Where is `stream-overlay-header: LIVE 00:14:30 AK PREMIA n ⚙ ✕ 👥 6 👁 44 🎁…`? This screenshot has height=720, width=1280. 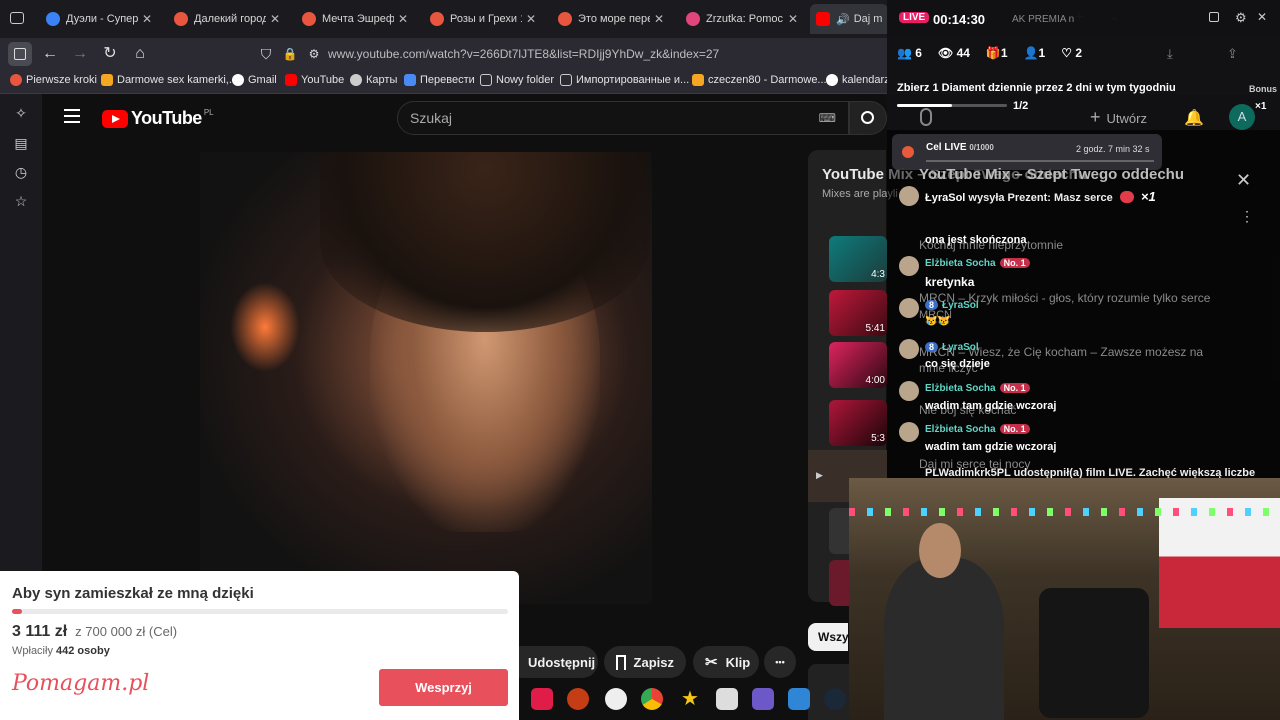 stream-overlay-header: LIVE 00:14:30 AK PREMIA n ⚙ ✕ 👥 6 👁 44 🎁… is located at coordinates (1083, 65).